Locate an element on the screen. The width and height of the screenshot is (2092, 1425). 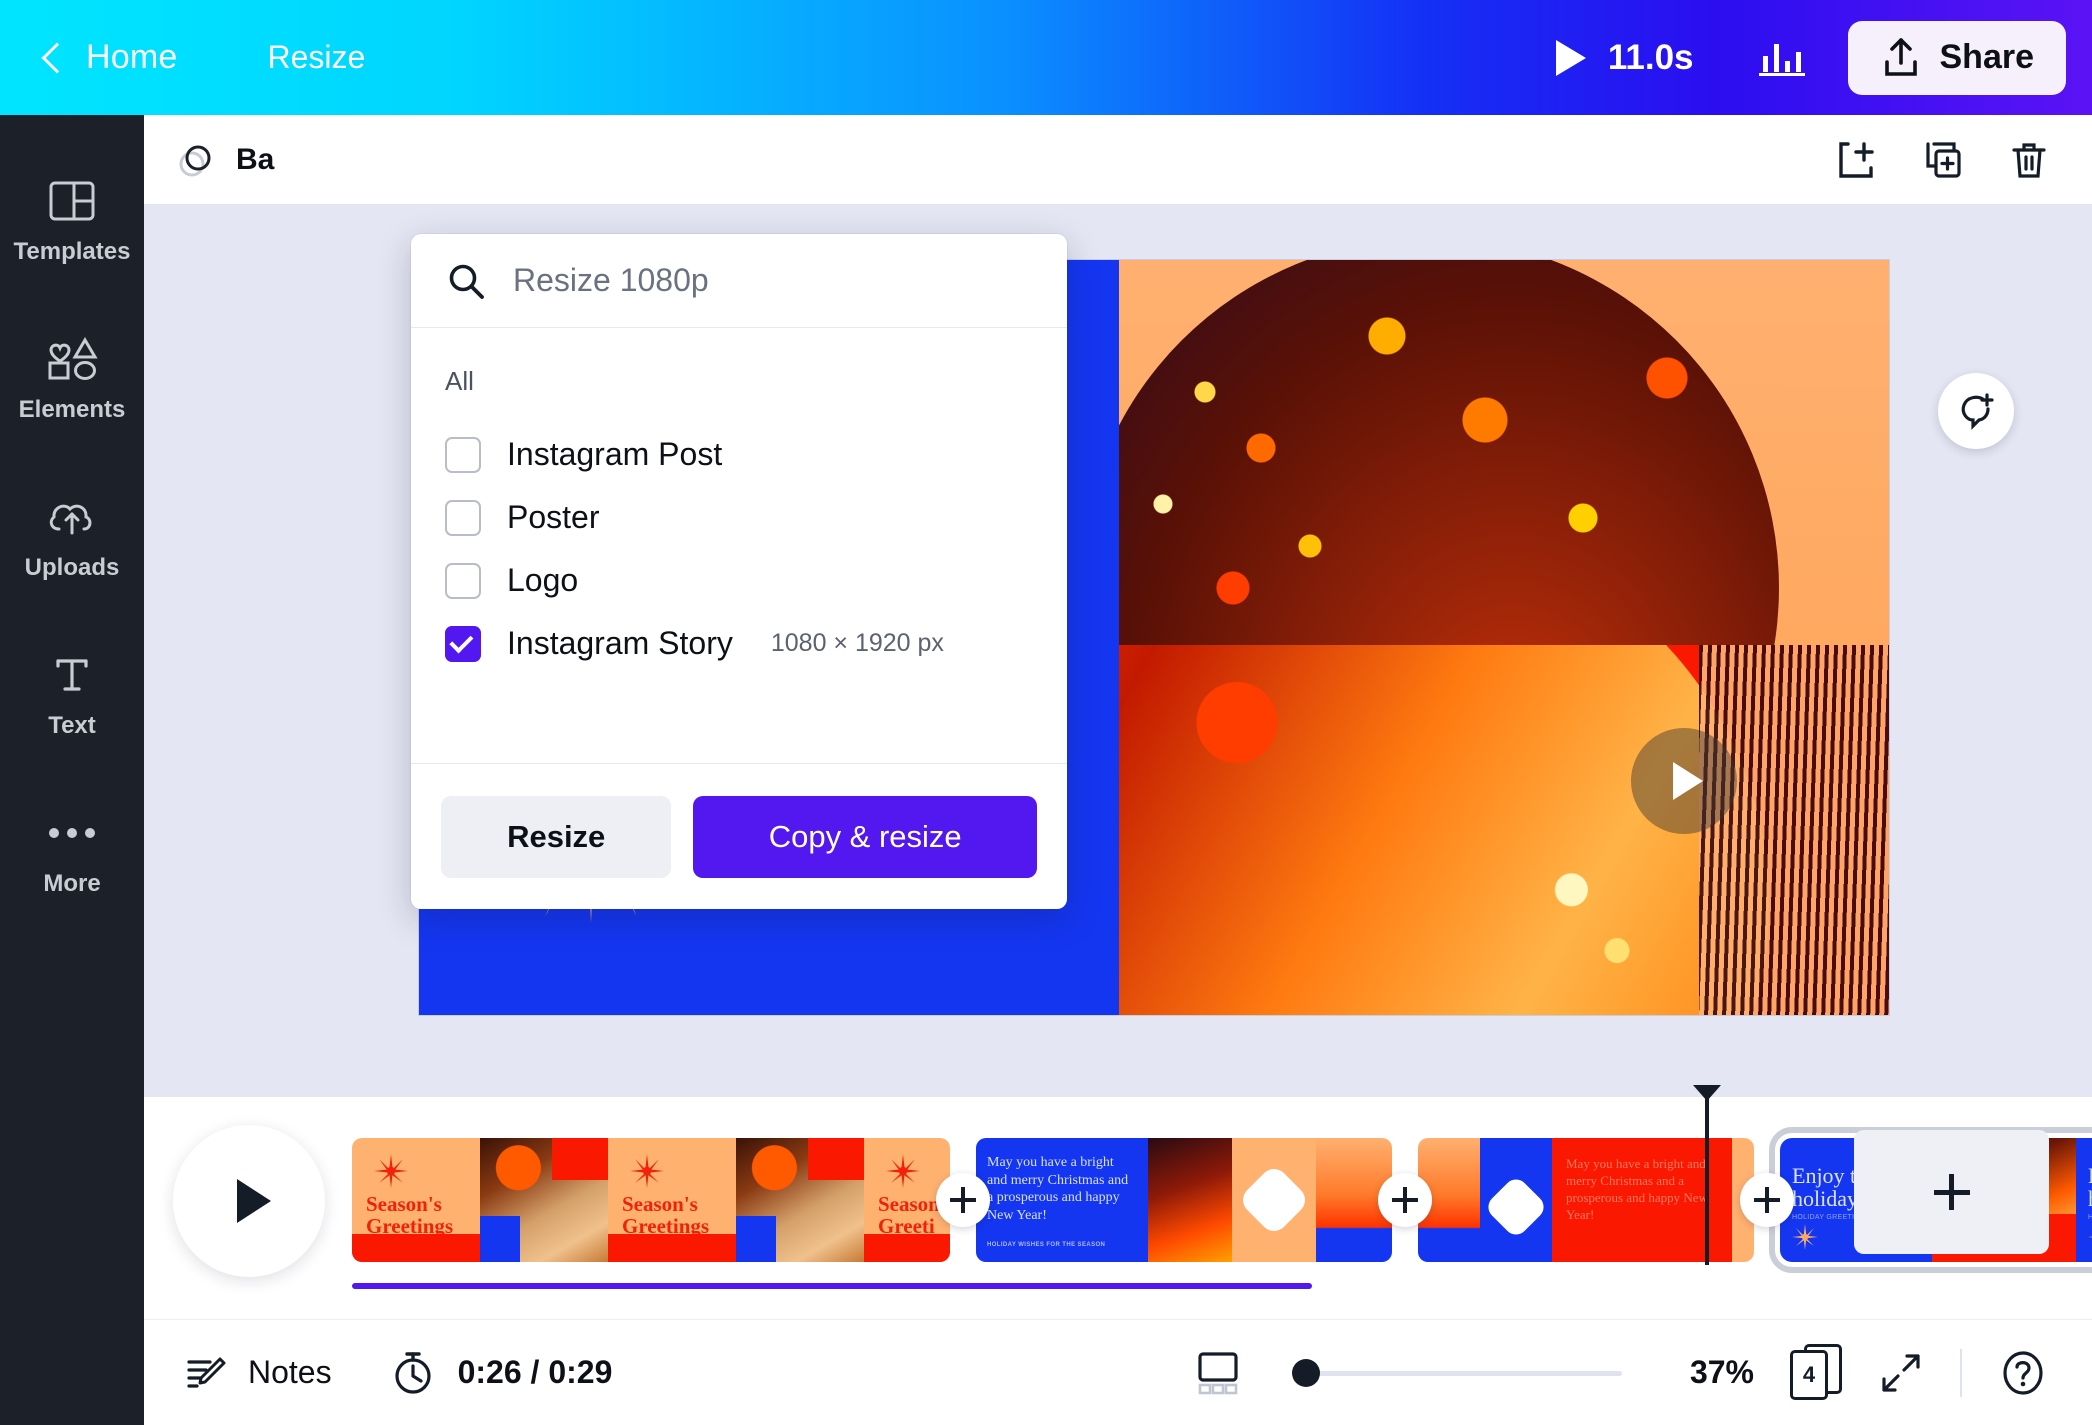
timeline-progress-bar is located at coordinates (1222, 1286).